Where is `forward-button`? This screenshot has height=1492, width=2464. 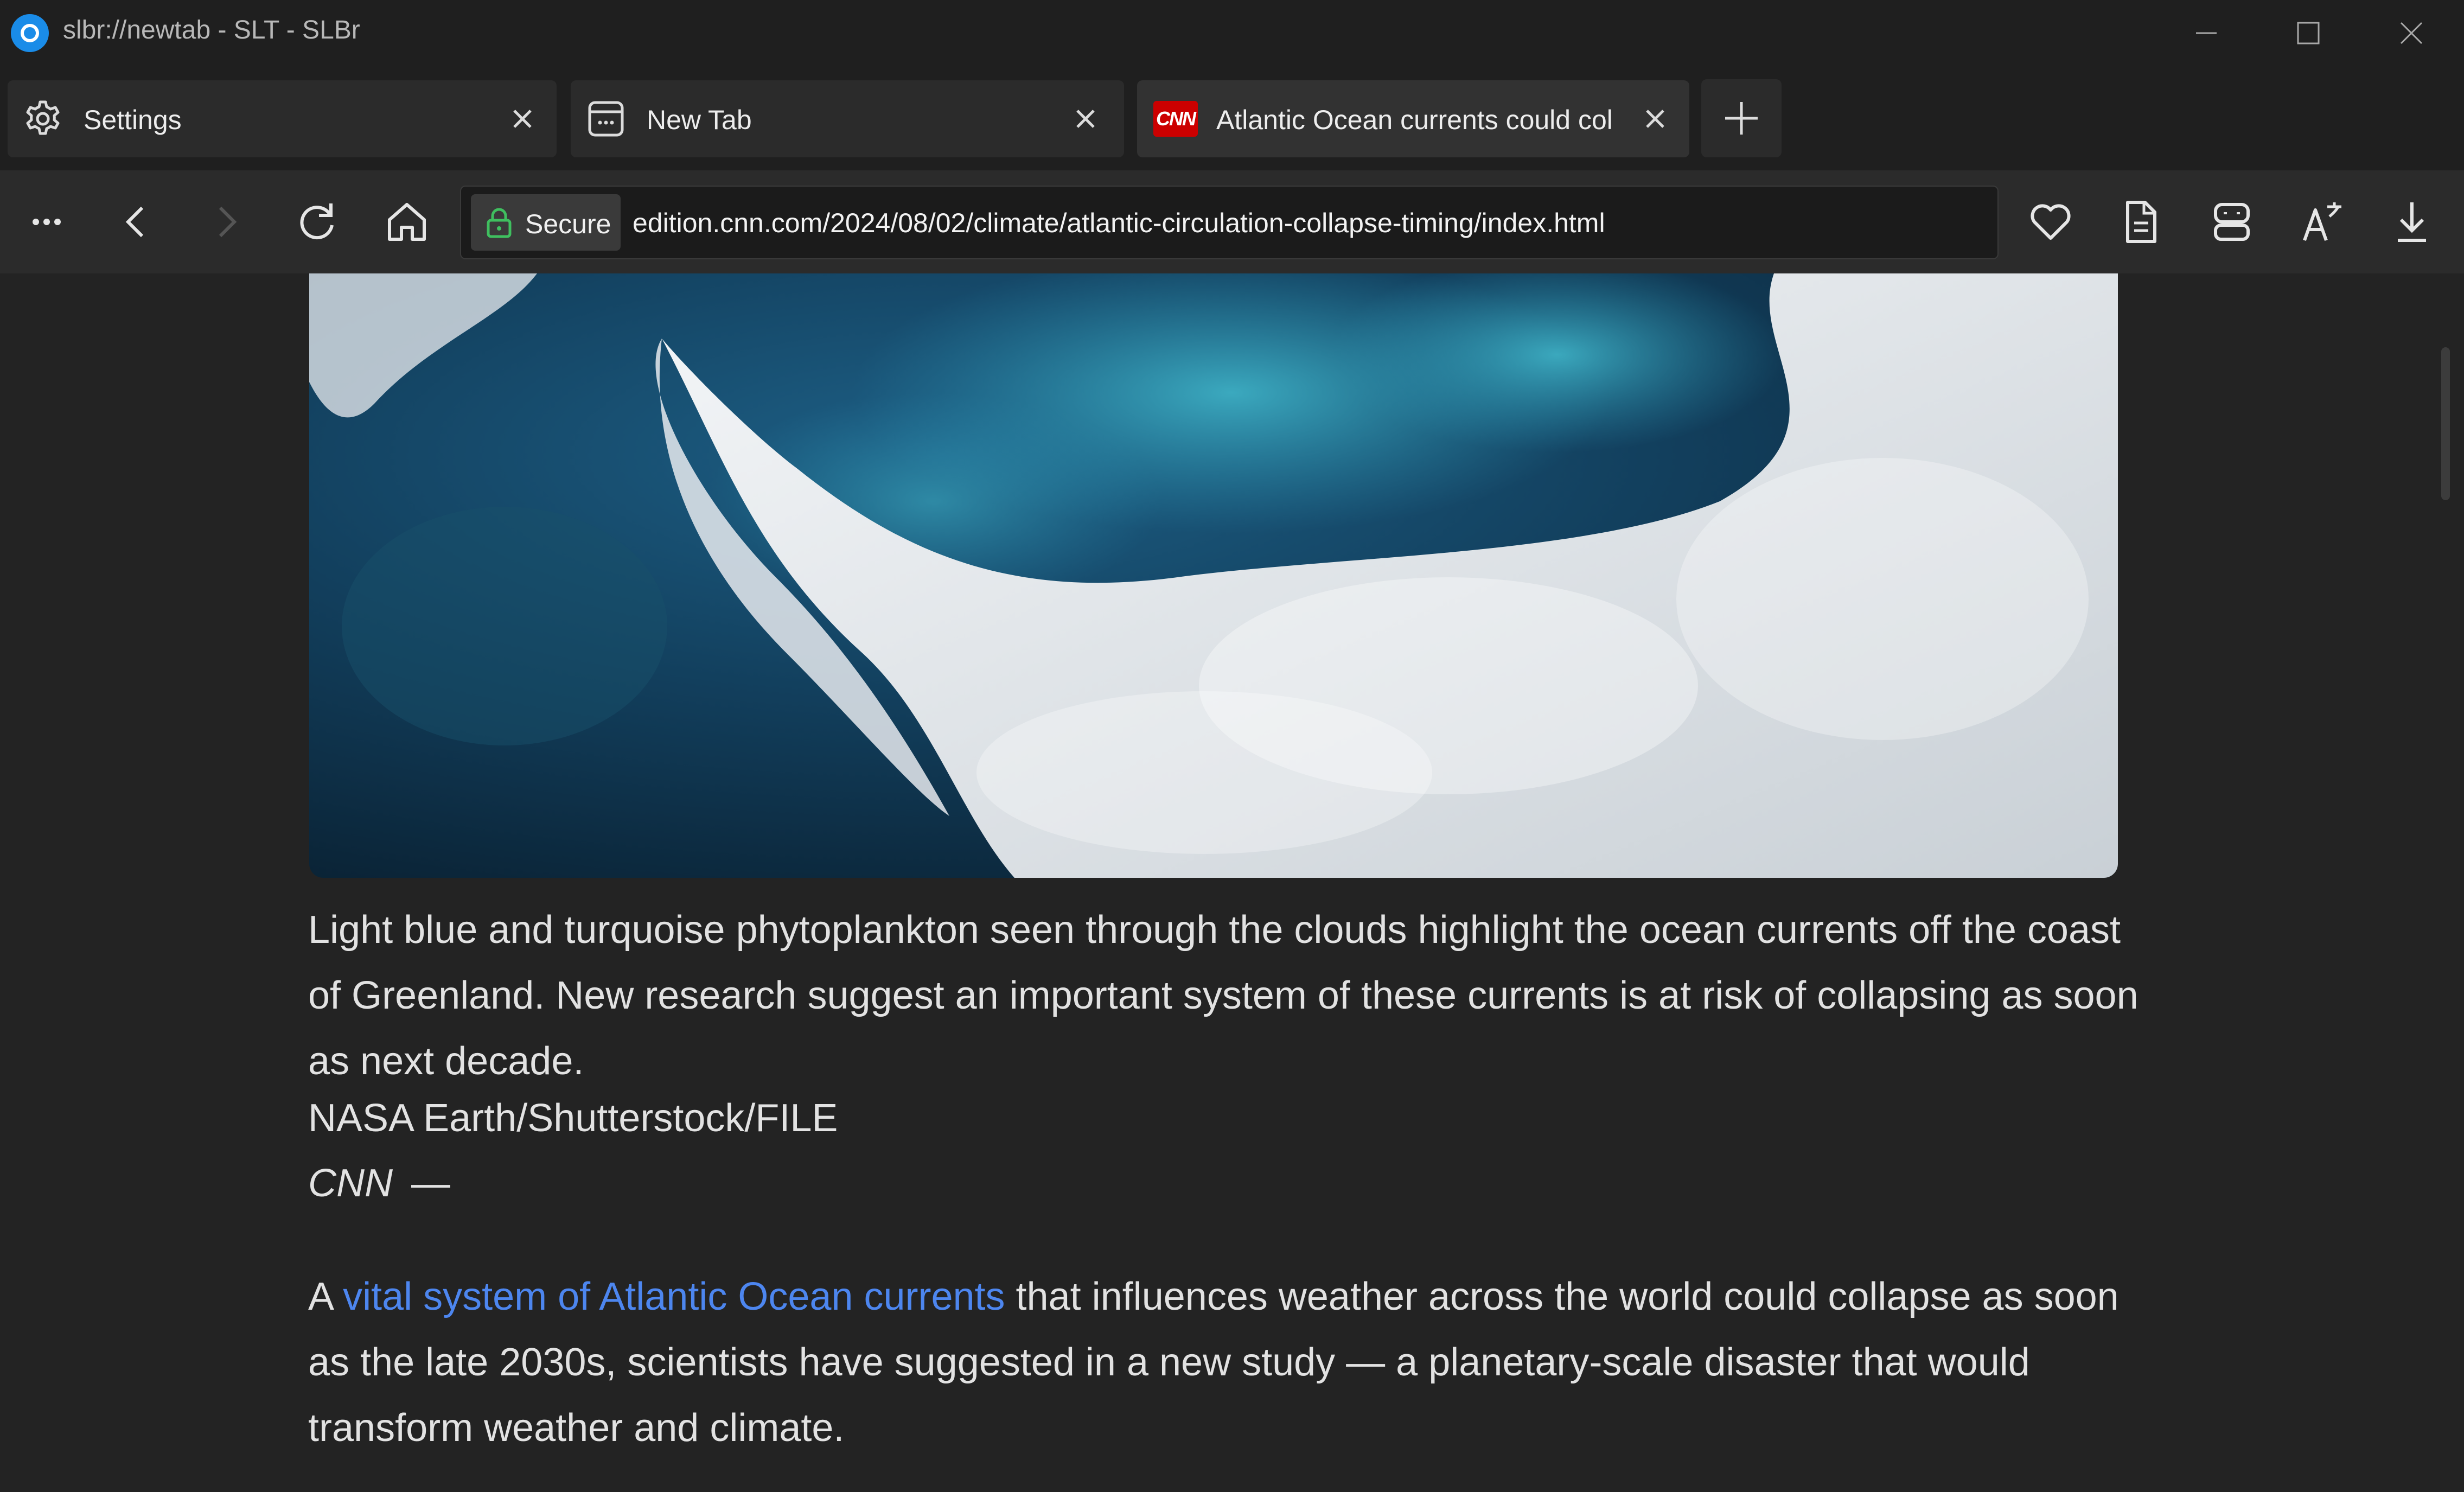 forward-button is located at coordinates (226, 222).